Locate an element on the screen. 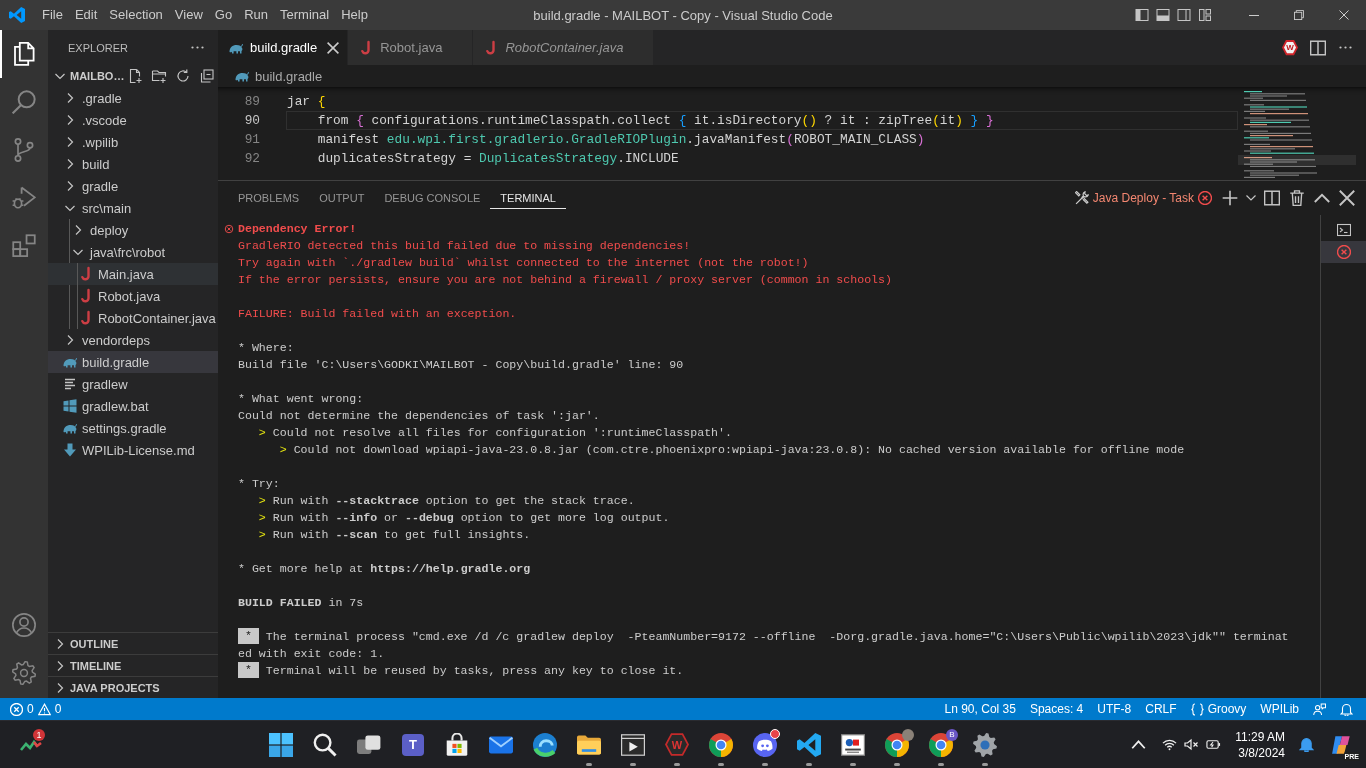 The image size is (1366, 768). status-item: UTF-8 is located at coordinates (1114, 709).